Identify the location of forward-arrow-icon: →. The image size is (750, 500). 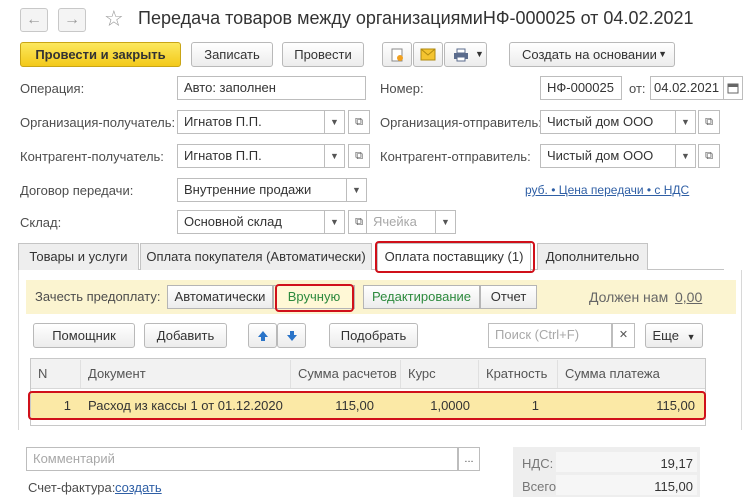
(72, 20).